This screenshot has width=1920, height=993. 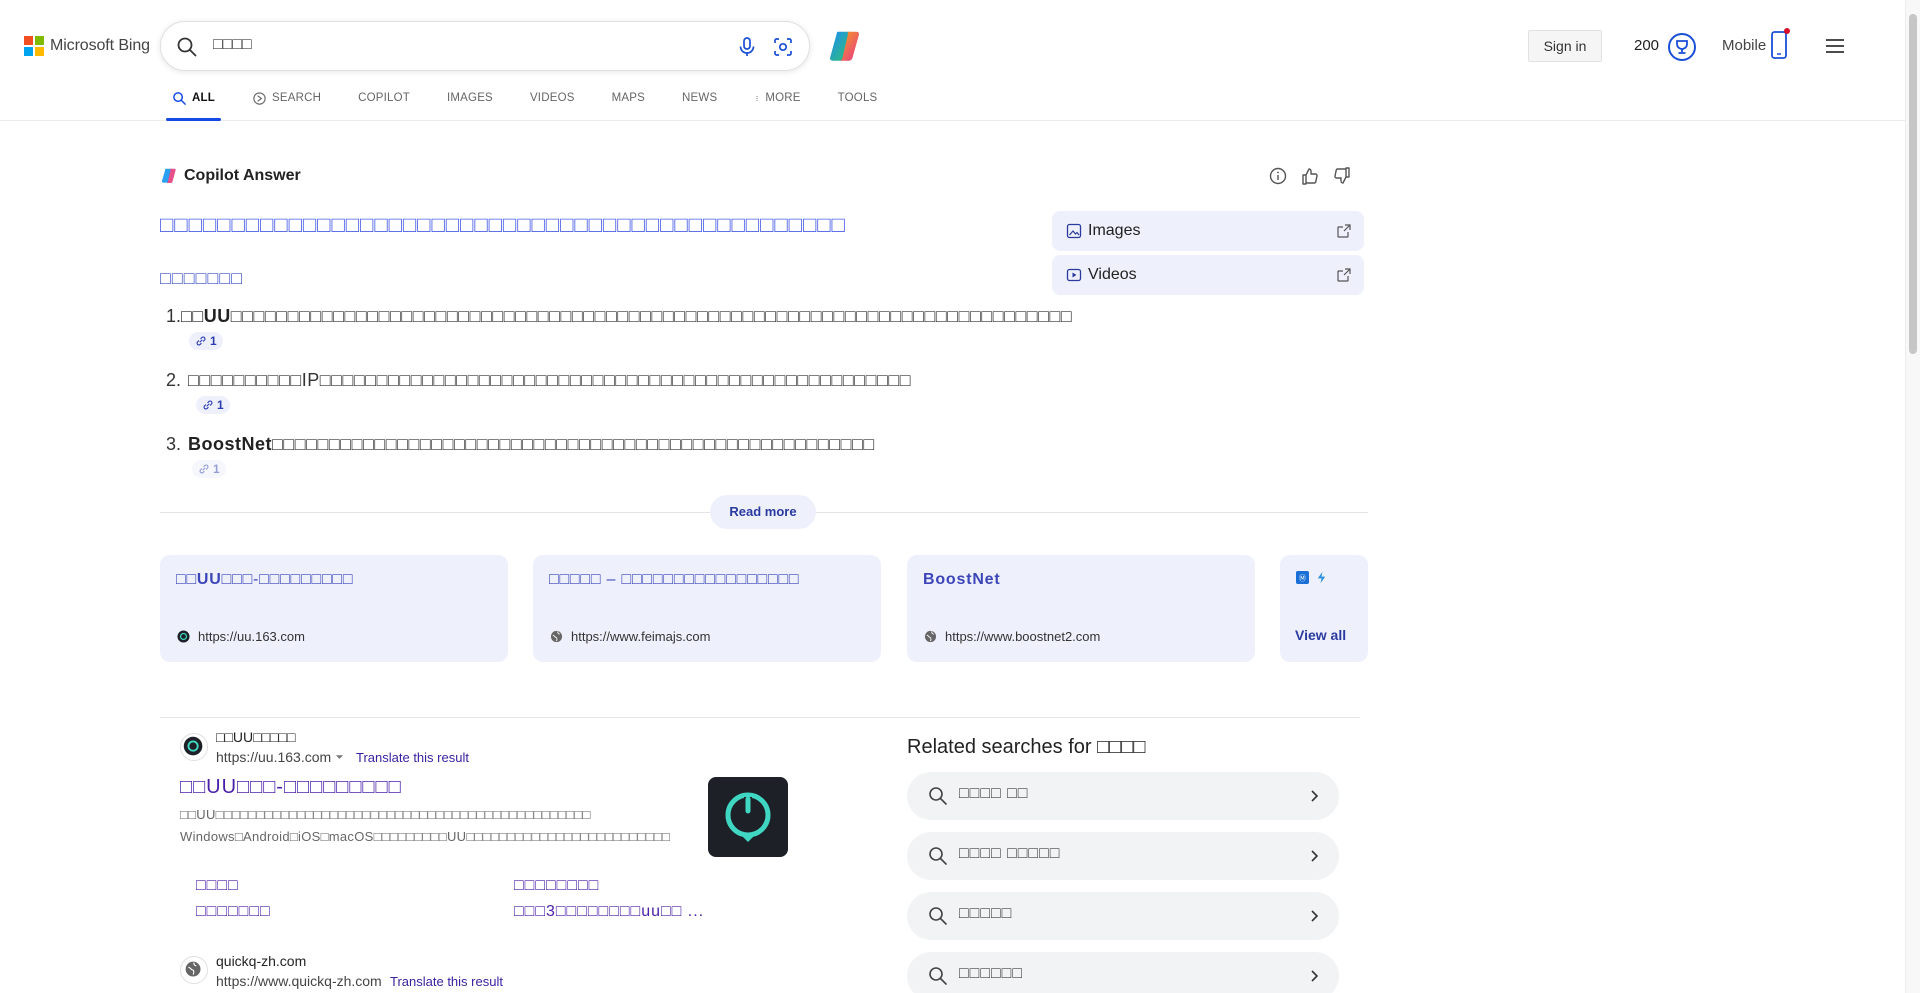 I want to click on rewards-trophy-icon, so click(x=1682, y=47).